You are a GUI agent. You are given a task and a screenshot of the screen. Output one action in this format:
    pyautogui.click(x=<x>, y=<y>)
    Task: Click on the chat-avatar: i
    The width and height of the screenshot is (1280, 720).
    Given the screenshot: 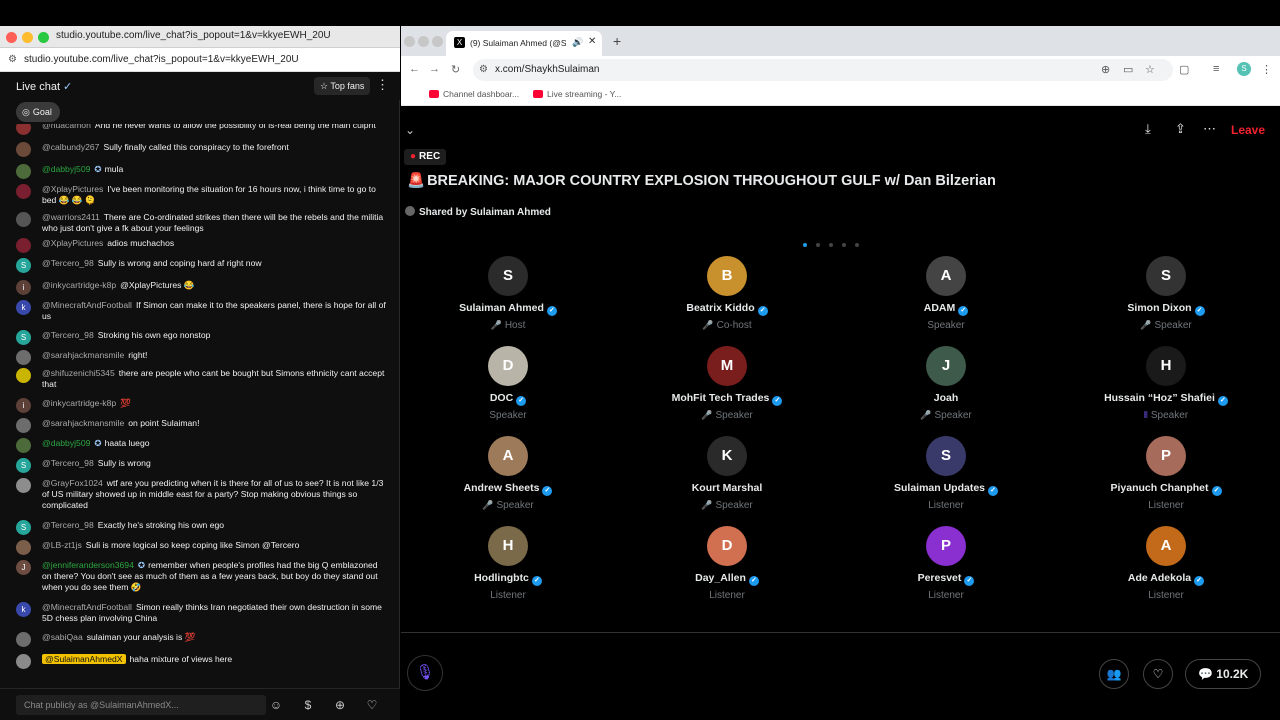 What is the action you would take?
    pyautogui.click(x=23, y=287)
    